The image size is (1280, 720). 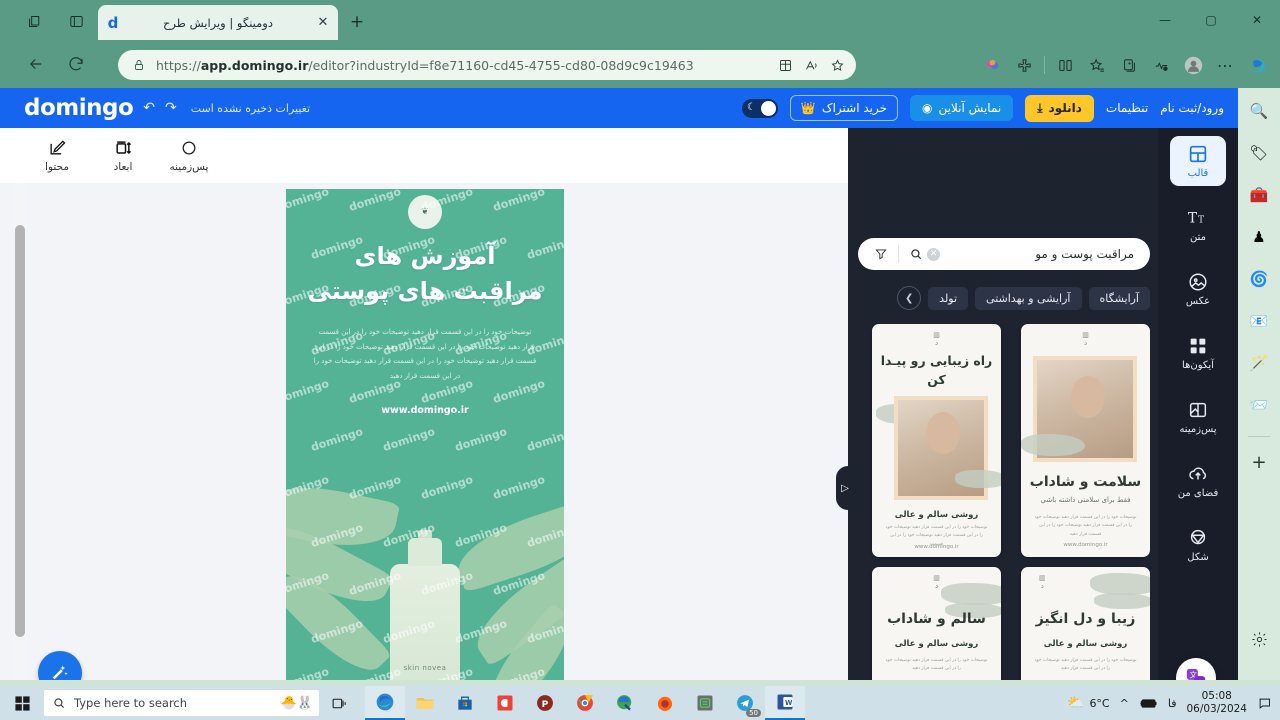 I want to click on photoshop-icon: P, so click(x=545, y=703).